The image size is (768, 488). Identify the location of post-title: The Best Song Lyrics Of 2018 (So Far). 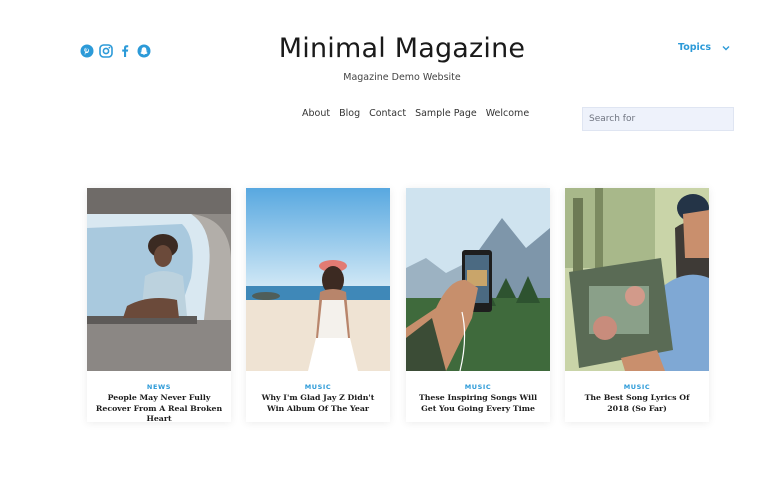
(637, 403).